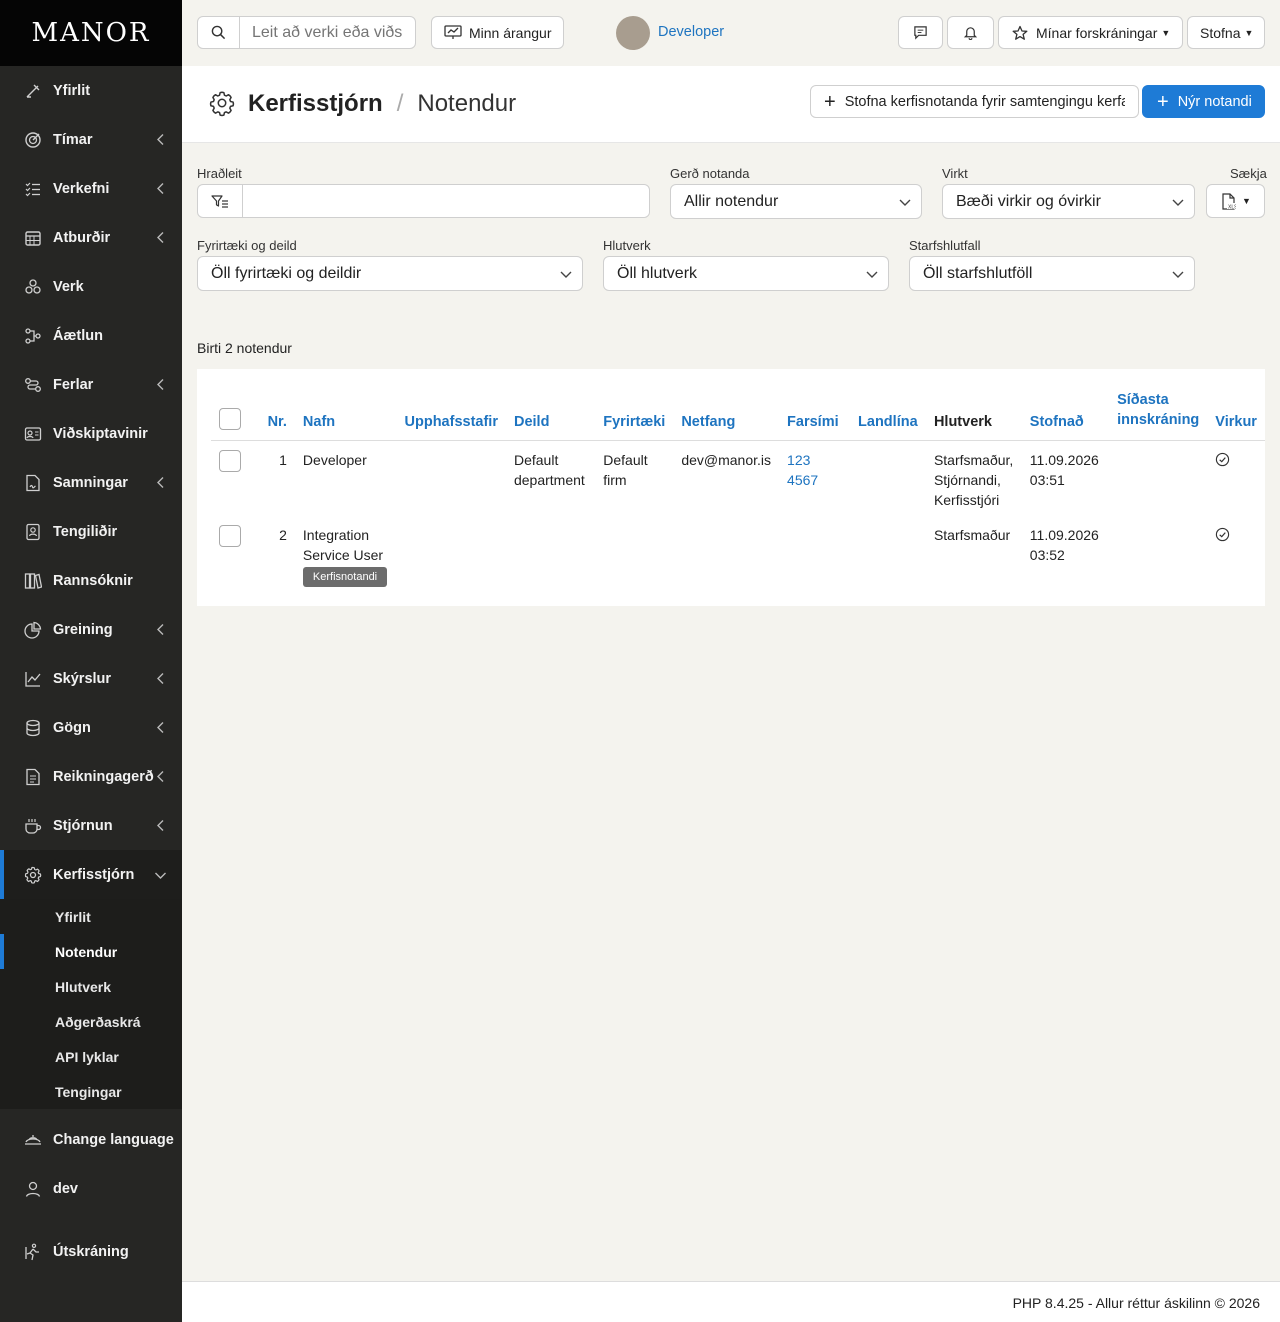 The height and width of the screenshot is (1322, 1280). I want to click on subnav-item: Aðgerðaskrá, so click(91, 1021).